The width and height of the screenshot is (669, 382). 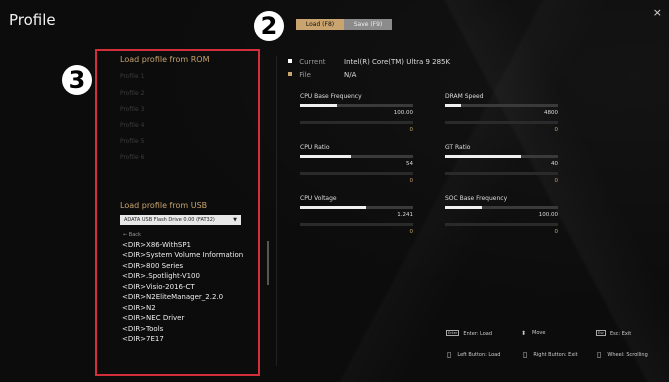 I want to click on mouse-left-icon: ▯, so click(x=449, y=354).